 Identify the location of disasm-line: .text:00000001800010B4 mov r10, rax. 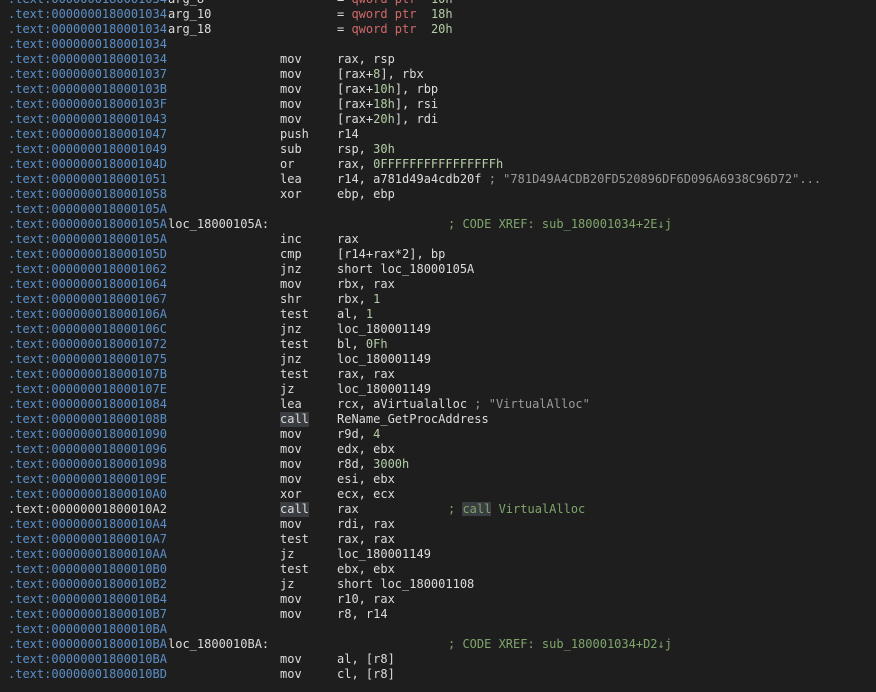
(438, 599).